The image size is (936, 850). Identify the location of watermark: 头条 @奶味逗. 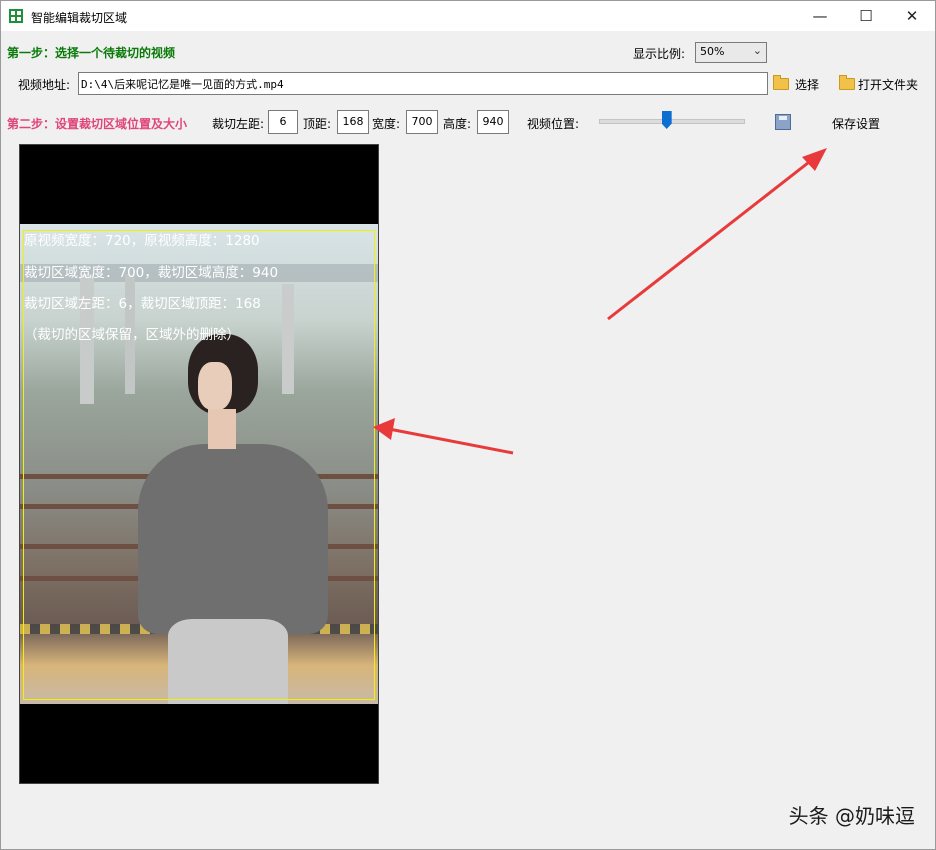
(851, 816).